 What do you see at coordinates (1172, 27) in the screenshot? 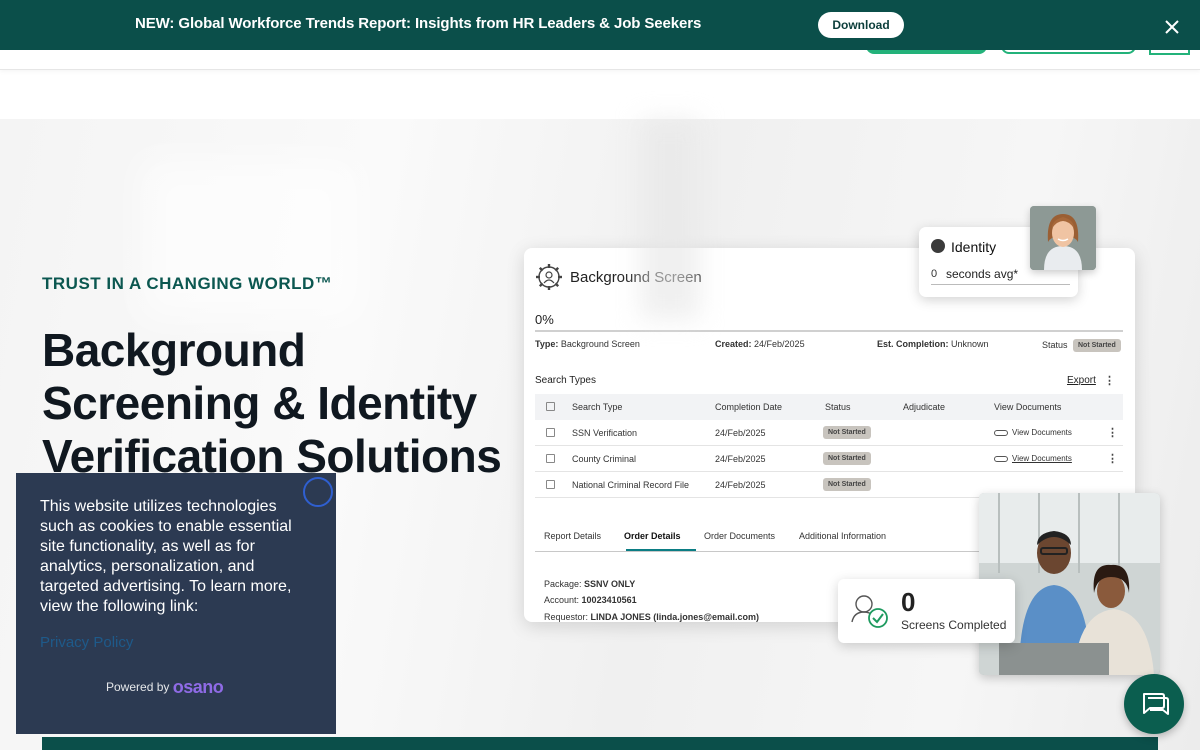
I see `close-icon` at bounding box center [1172, 27].